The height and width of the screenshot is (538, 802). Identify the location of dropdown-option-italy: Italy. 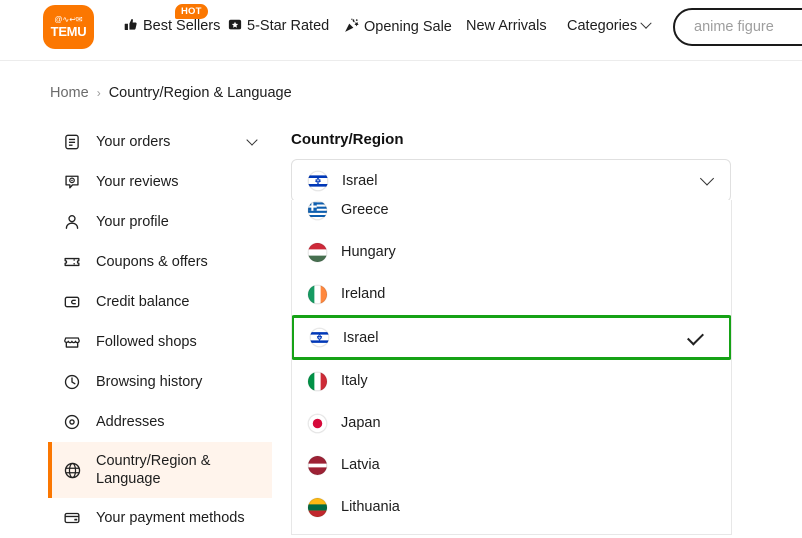
(511, 381).